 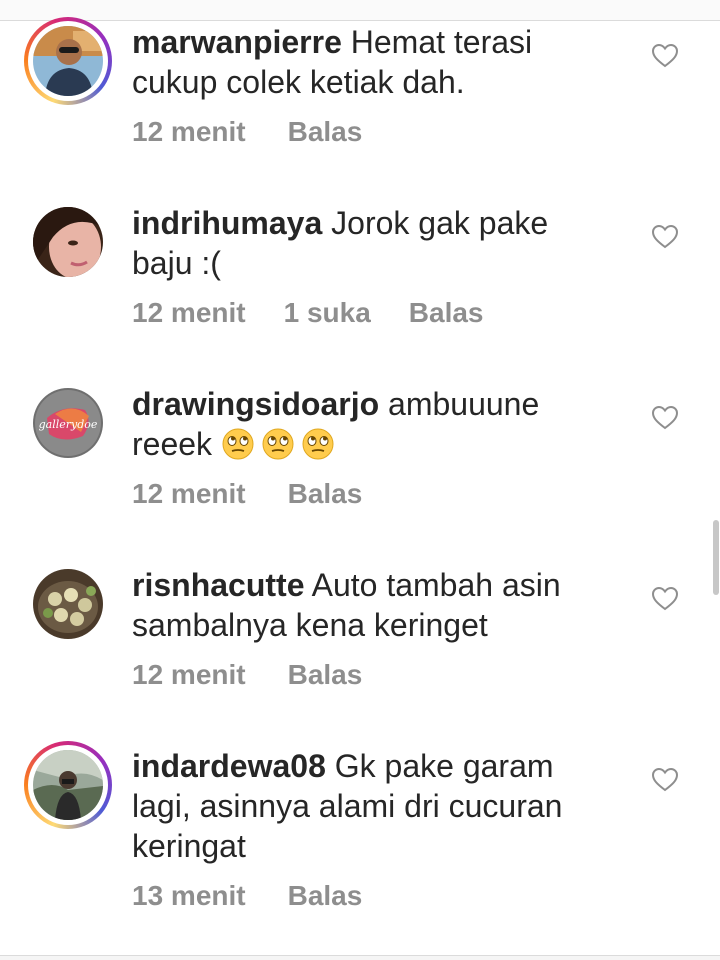 I want to click on top-divider-bar, so click(x=360, y=10).